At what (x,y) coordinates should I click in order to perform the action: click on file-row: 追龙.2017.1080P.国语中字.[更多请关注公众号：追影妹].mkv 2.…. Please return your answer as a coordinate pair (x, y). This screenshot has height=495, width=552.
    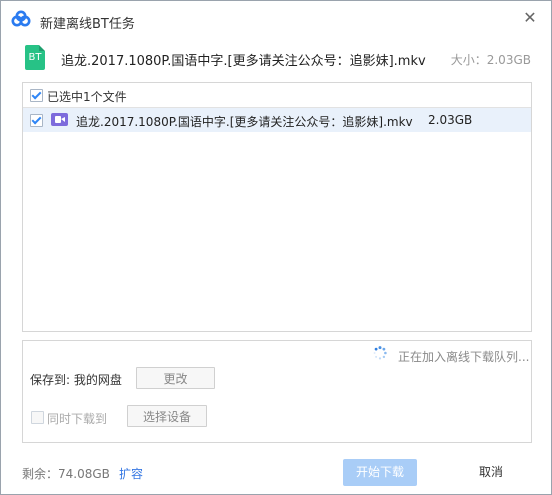
    Looking at the image, I should click on (277, 120).